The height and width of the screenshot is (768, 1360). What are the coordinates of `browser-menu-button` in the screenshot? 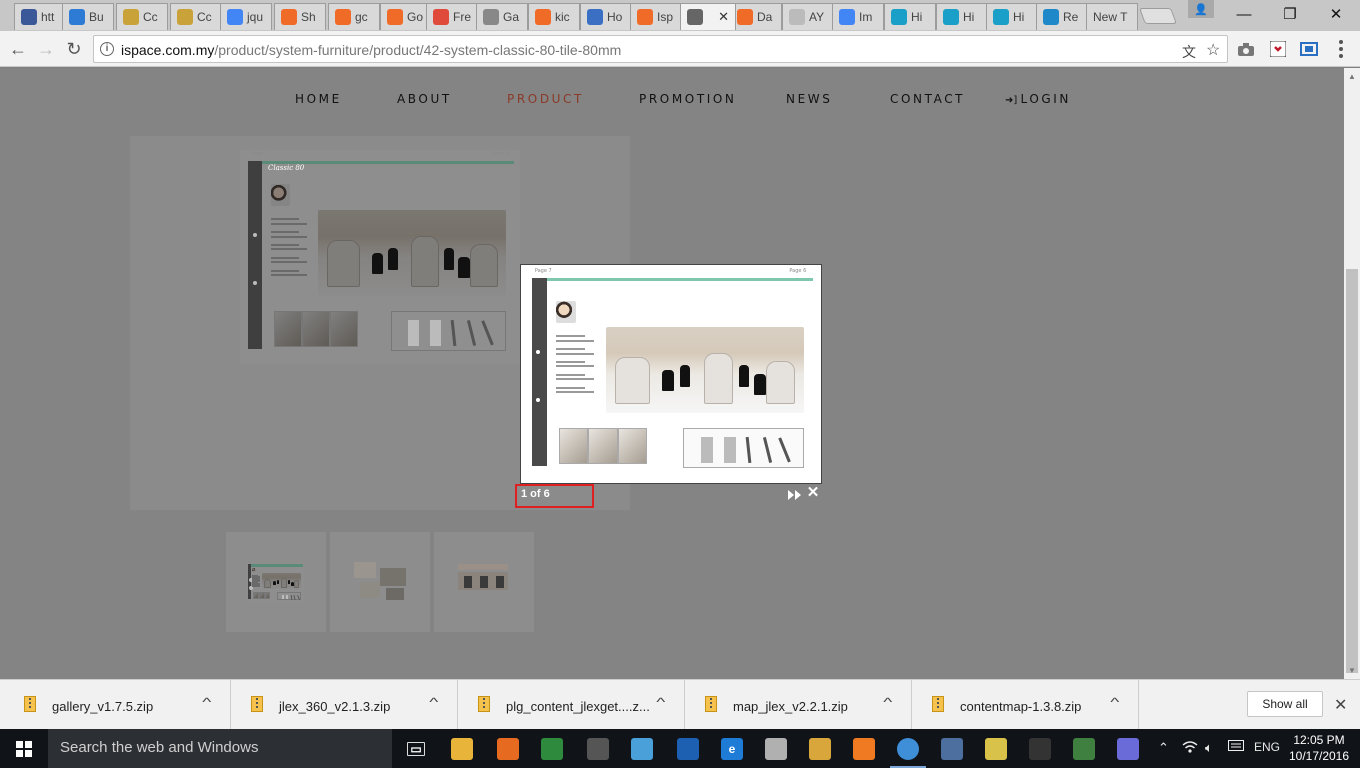 It's located at (1341, 49).